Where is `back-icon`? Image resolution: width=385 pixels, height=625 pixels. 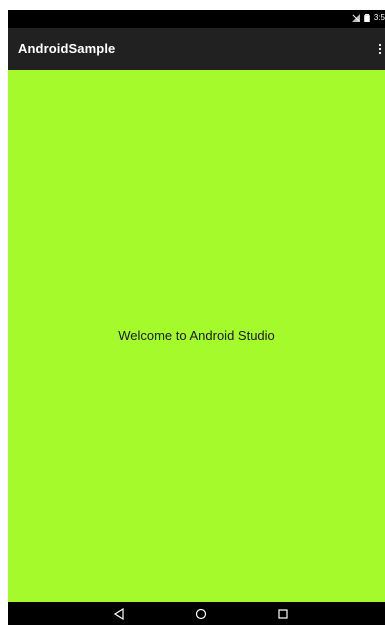 back-icon is located at coordinates (118, 614).